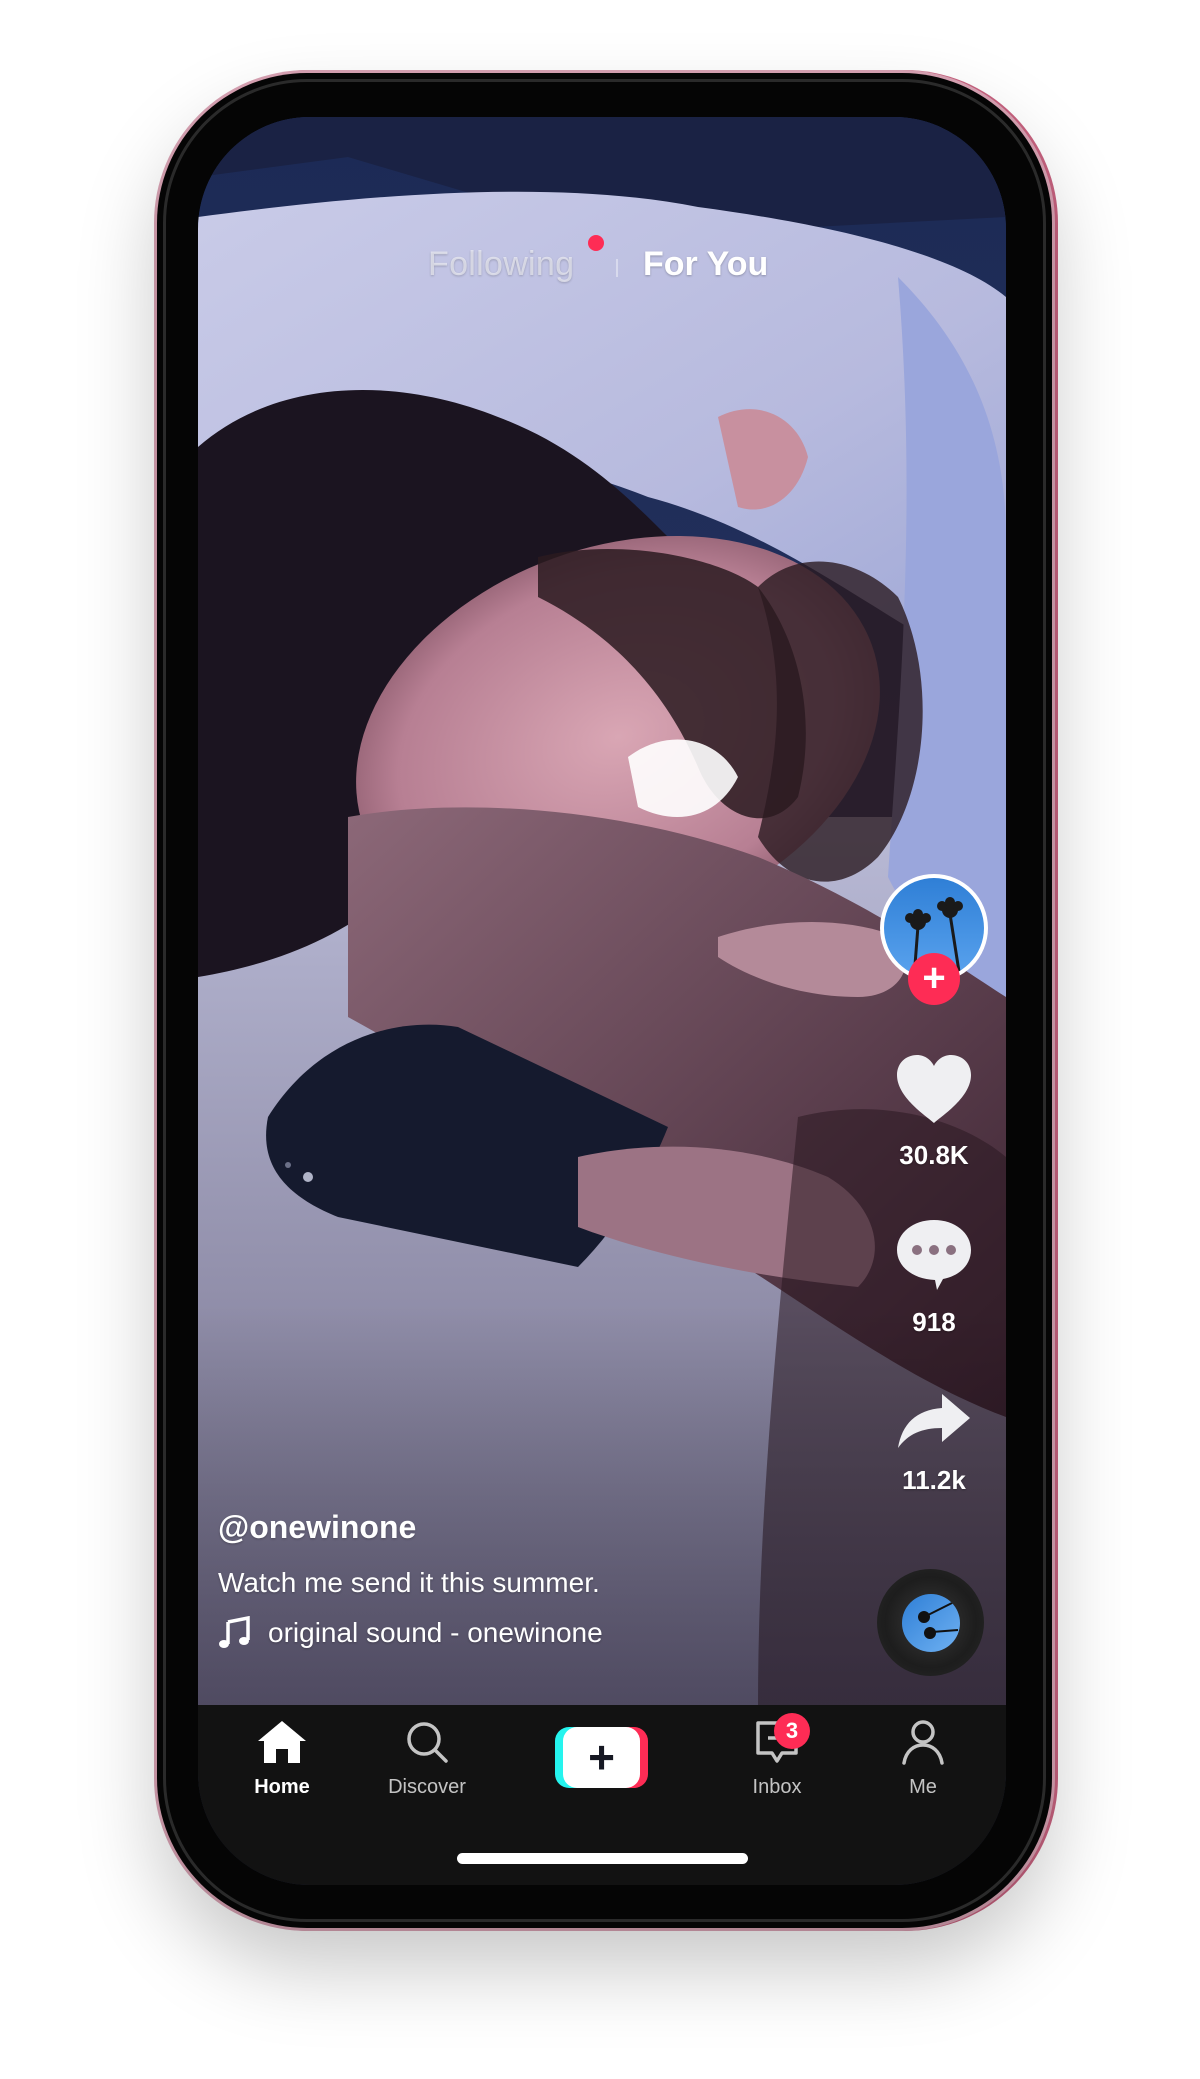 This screenshot has width=1200, height=2079. I want to click on nav-home: Home, so click(282, 1759).